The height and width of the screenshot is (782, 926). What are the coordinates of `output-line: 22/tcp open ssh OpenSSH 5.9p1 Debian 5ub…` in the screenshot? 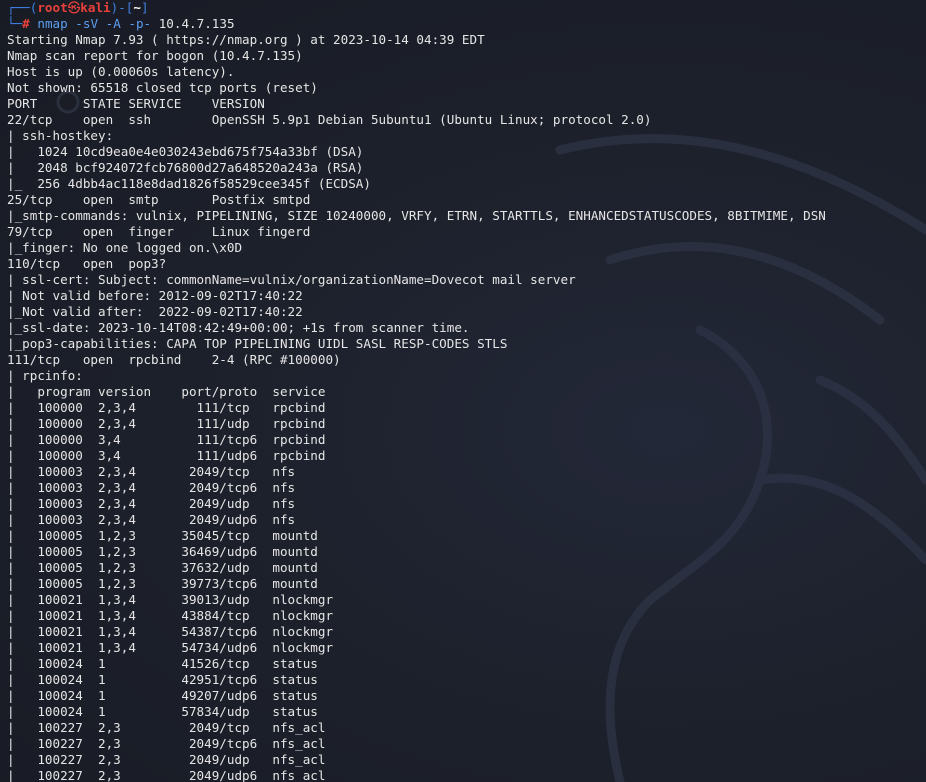 It's located at (329, 119).